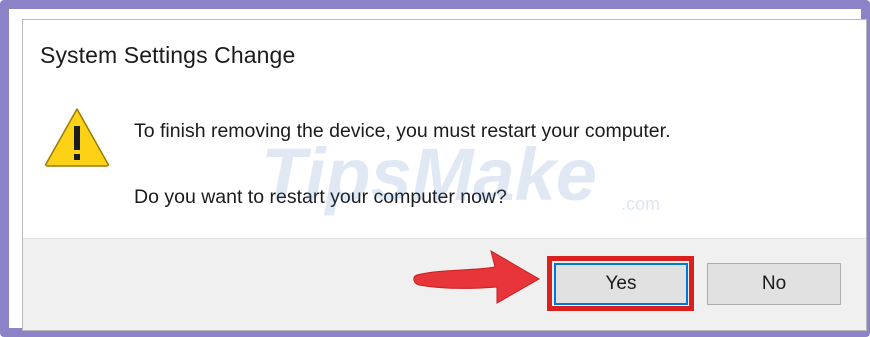 The height and width of the screenshot is (337, 870). What do you see at coordinates (621, 284) in the screenshot?
I see `yes-button: Yes` at bounding box center [621, 284].